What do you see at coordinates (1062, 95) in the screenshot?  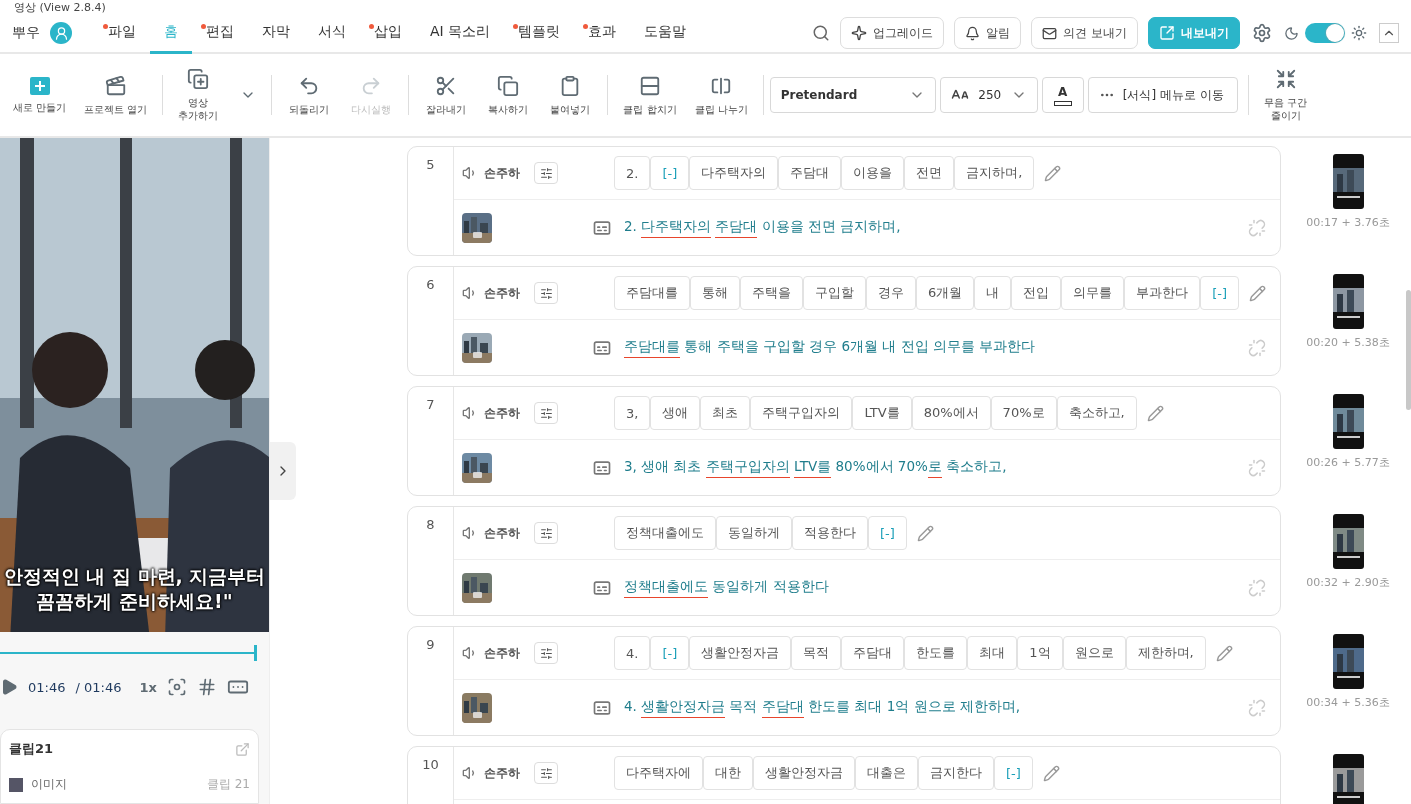 I see `text-color-button: A` at bounding box center [1062, 95].